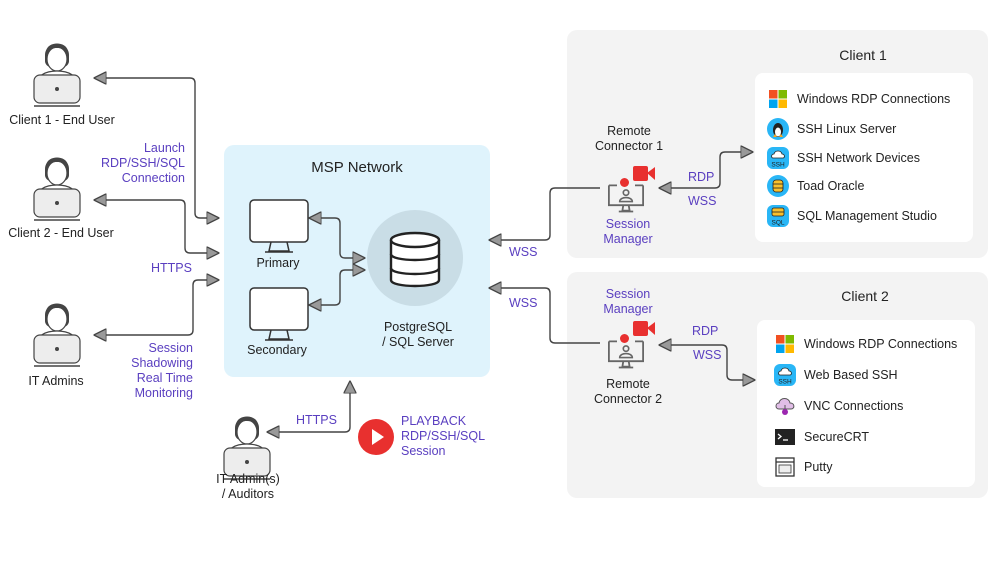 Image resolution: width=1005 pixels, height=576 pixels. What do you see at coordinates (858, 158) in the screenshot?
I see `list-item-label: SSH Network Devices` at bounding box center [858, 158].